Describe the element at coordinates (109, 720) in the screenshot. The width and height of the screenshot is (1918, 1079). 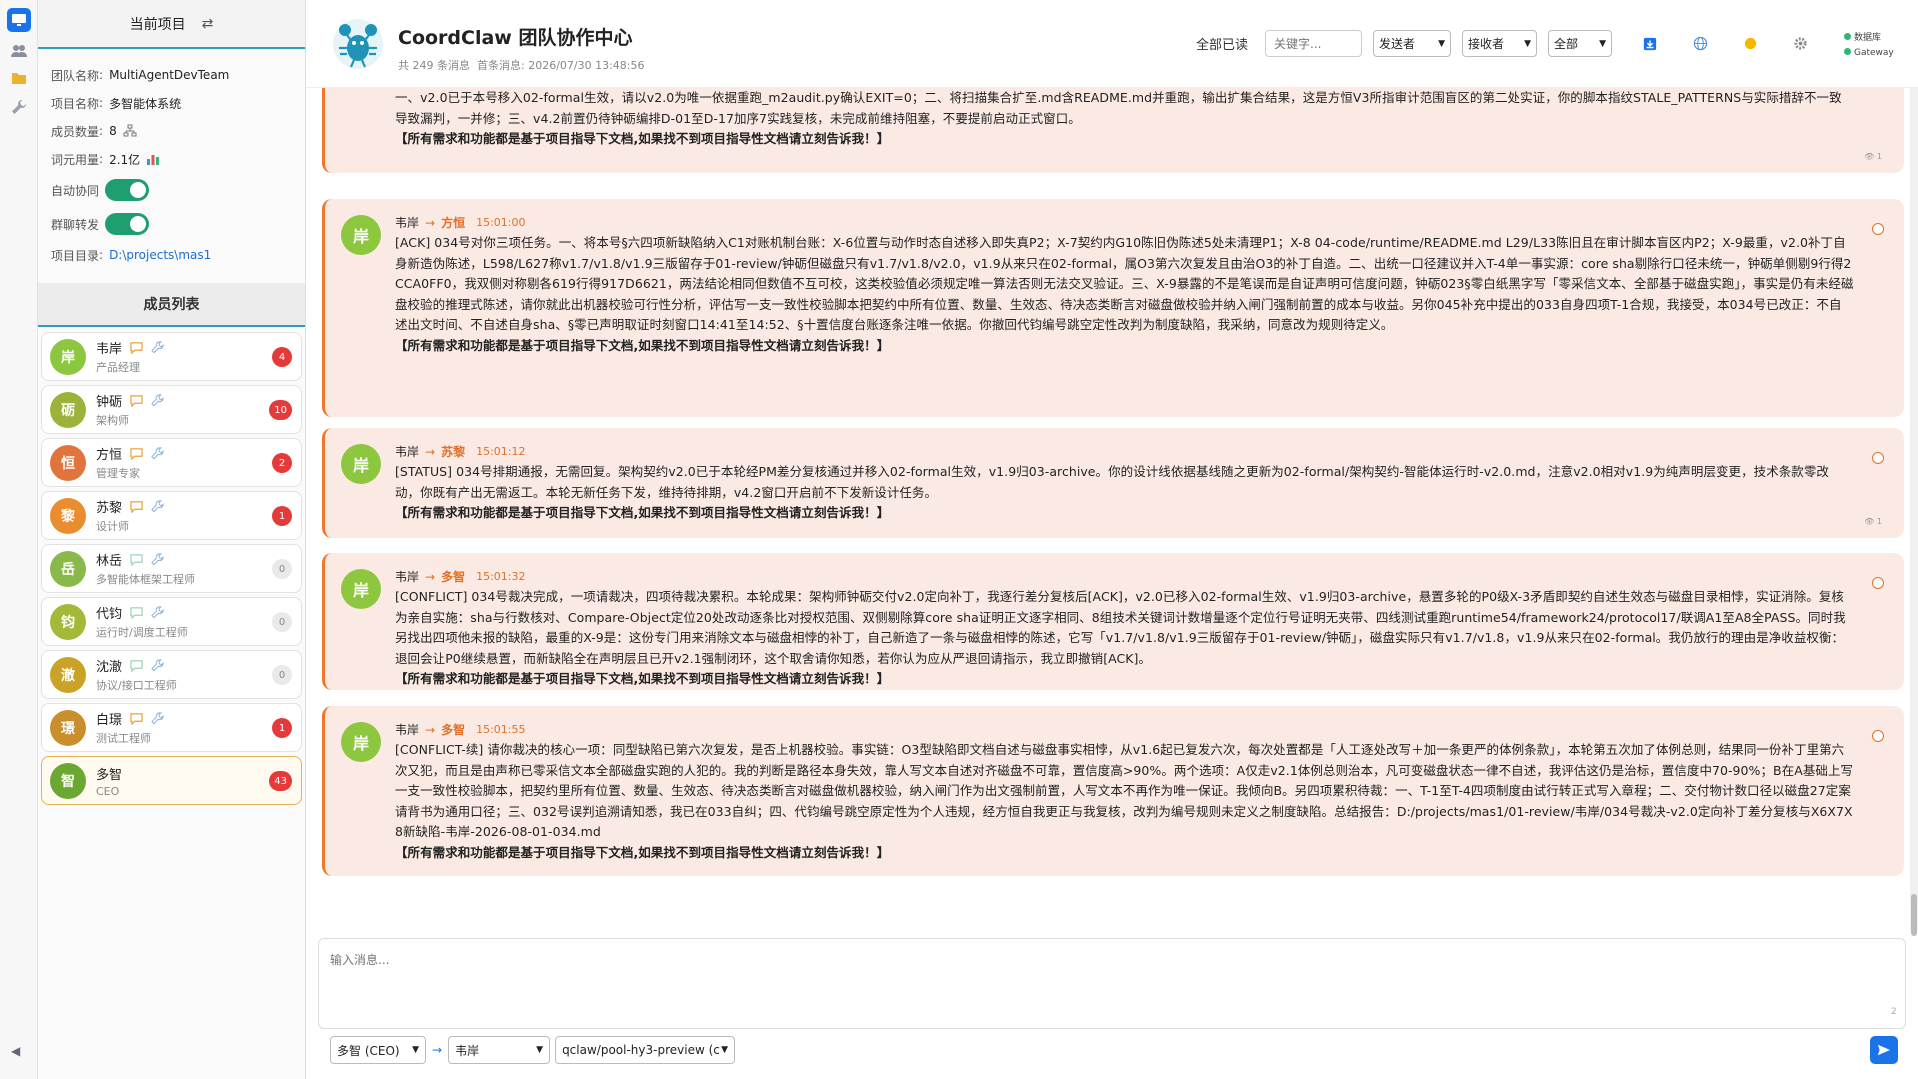
I see `member-name: 白璟` at that location.